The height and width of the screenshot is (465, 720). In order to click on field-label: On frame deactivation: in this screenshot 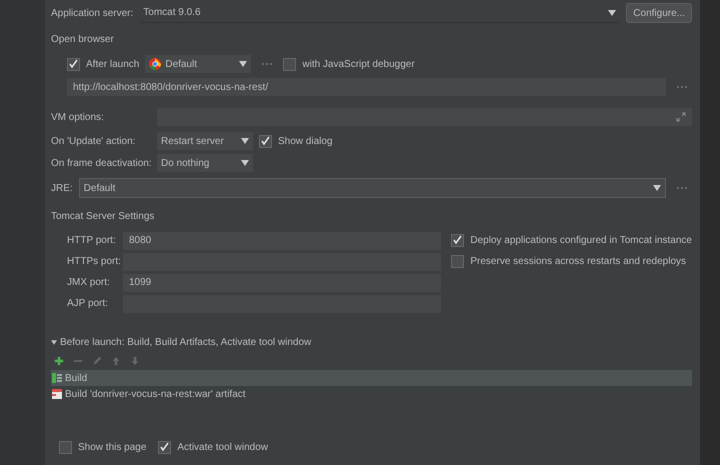, I will do `click(101, 163)`.